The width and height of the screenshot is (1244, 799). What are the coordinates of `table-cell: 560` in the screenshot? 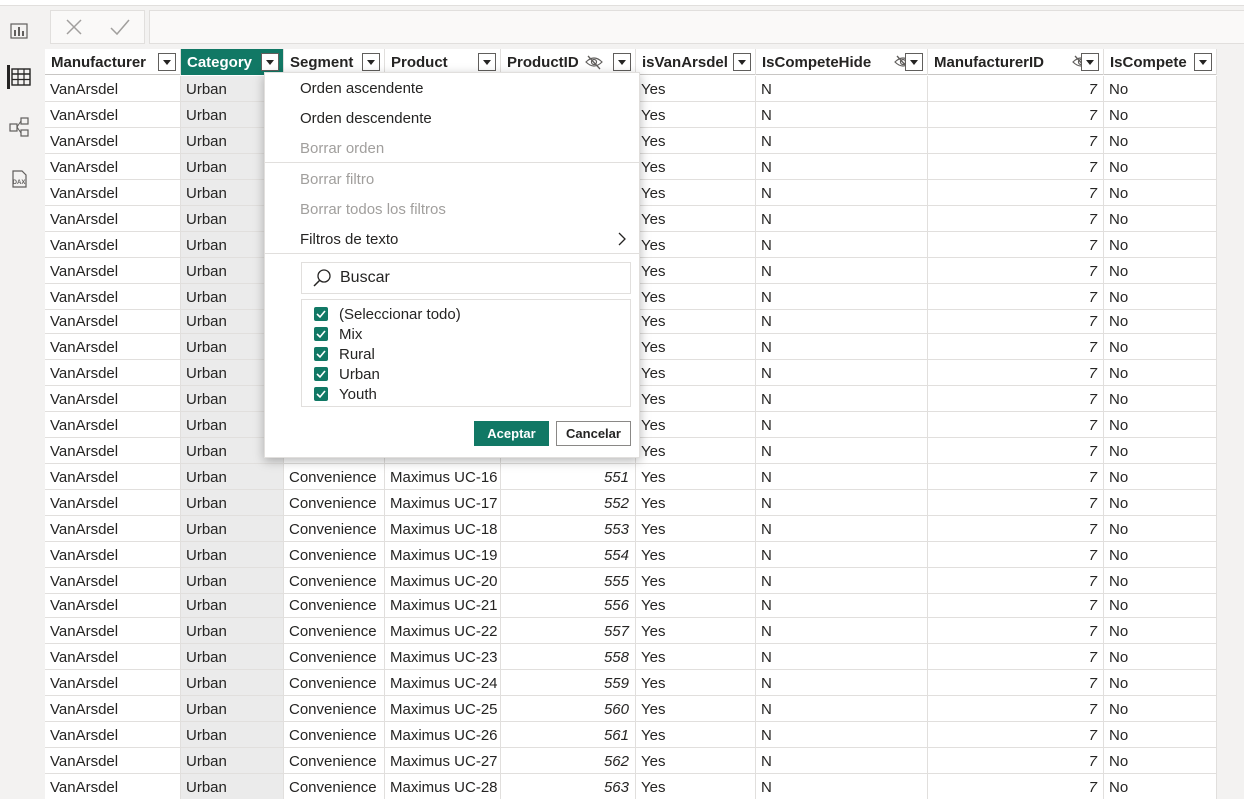 It's located at (568, 708).